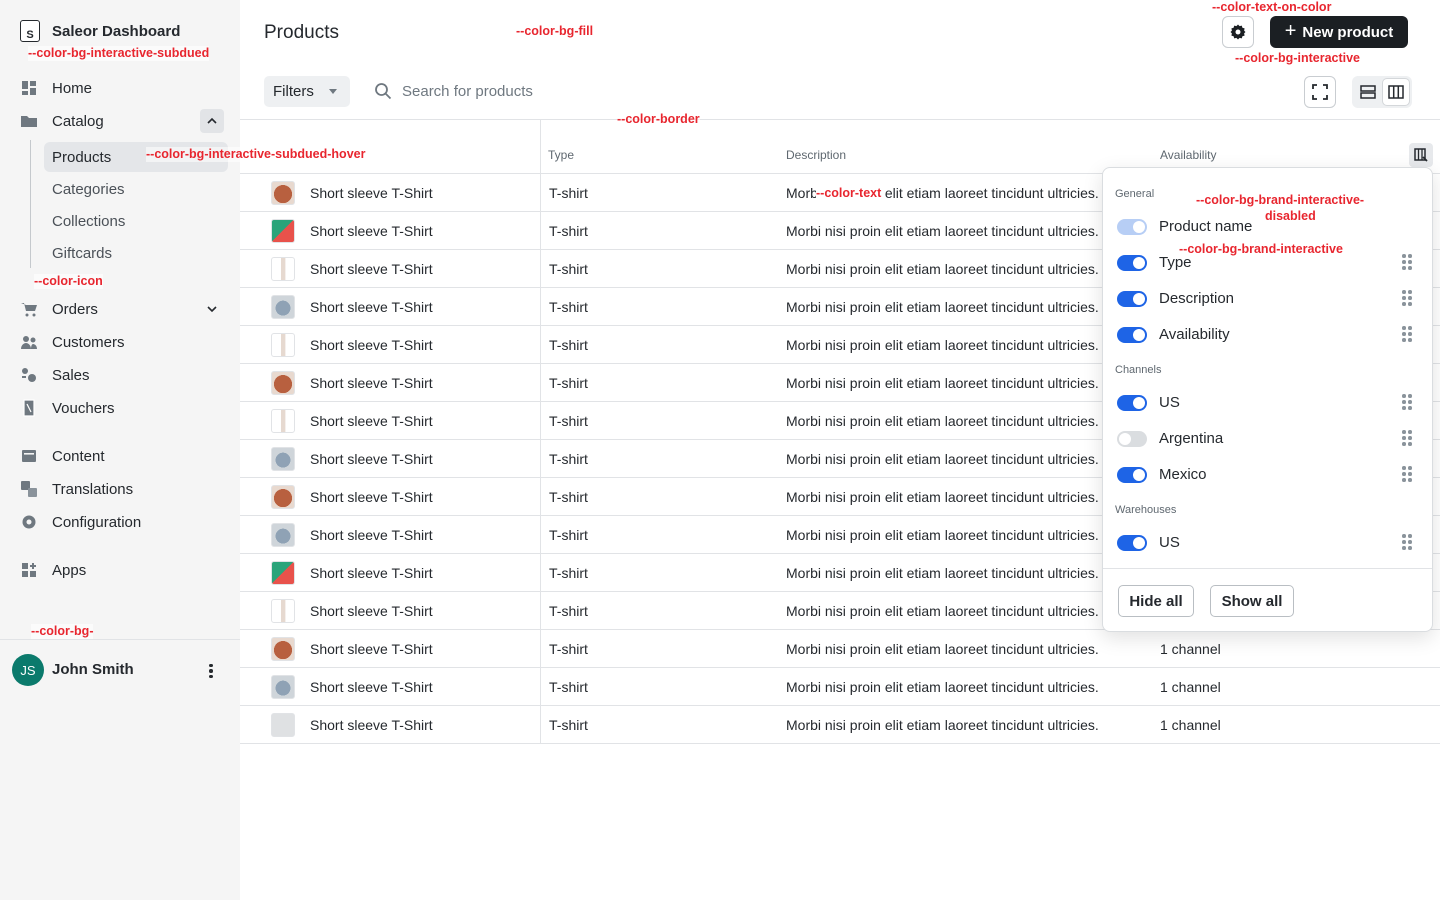 The width and height of the screenshot is (1440, 900). I want to click on search-input, so click(652, 91).